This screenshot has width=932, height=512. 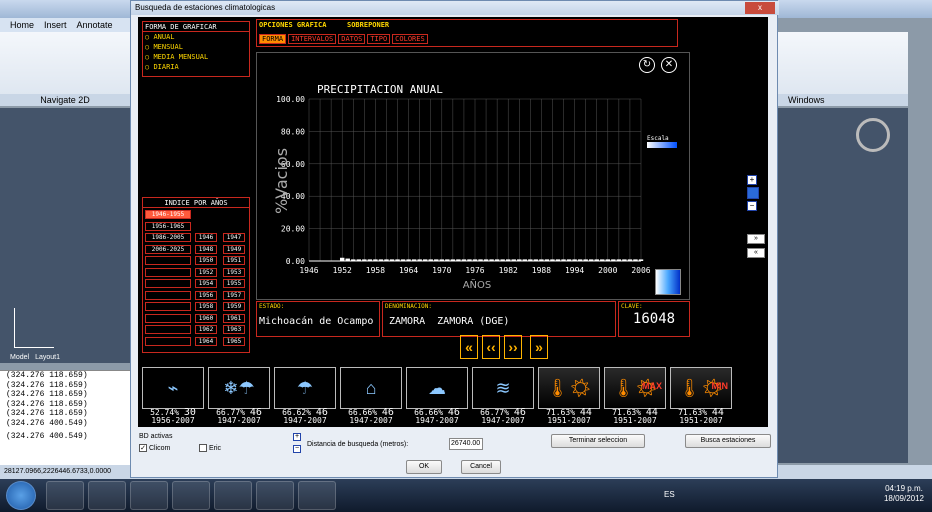 What do you see at coordinates (234, 329) in the screenshot?
I see `year-button: 1963` at bounding box center [234, 329].